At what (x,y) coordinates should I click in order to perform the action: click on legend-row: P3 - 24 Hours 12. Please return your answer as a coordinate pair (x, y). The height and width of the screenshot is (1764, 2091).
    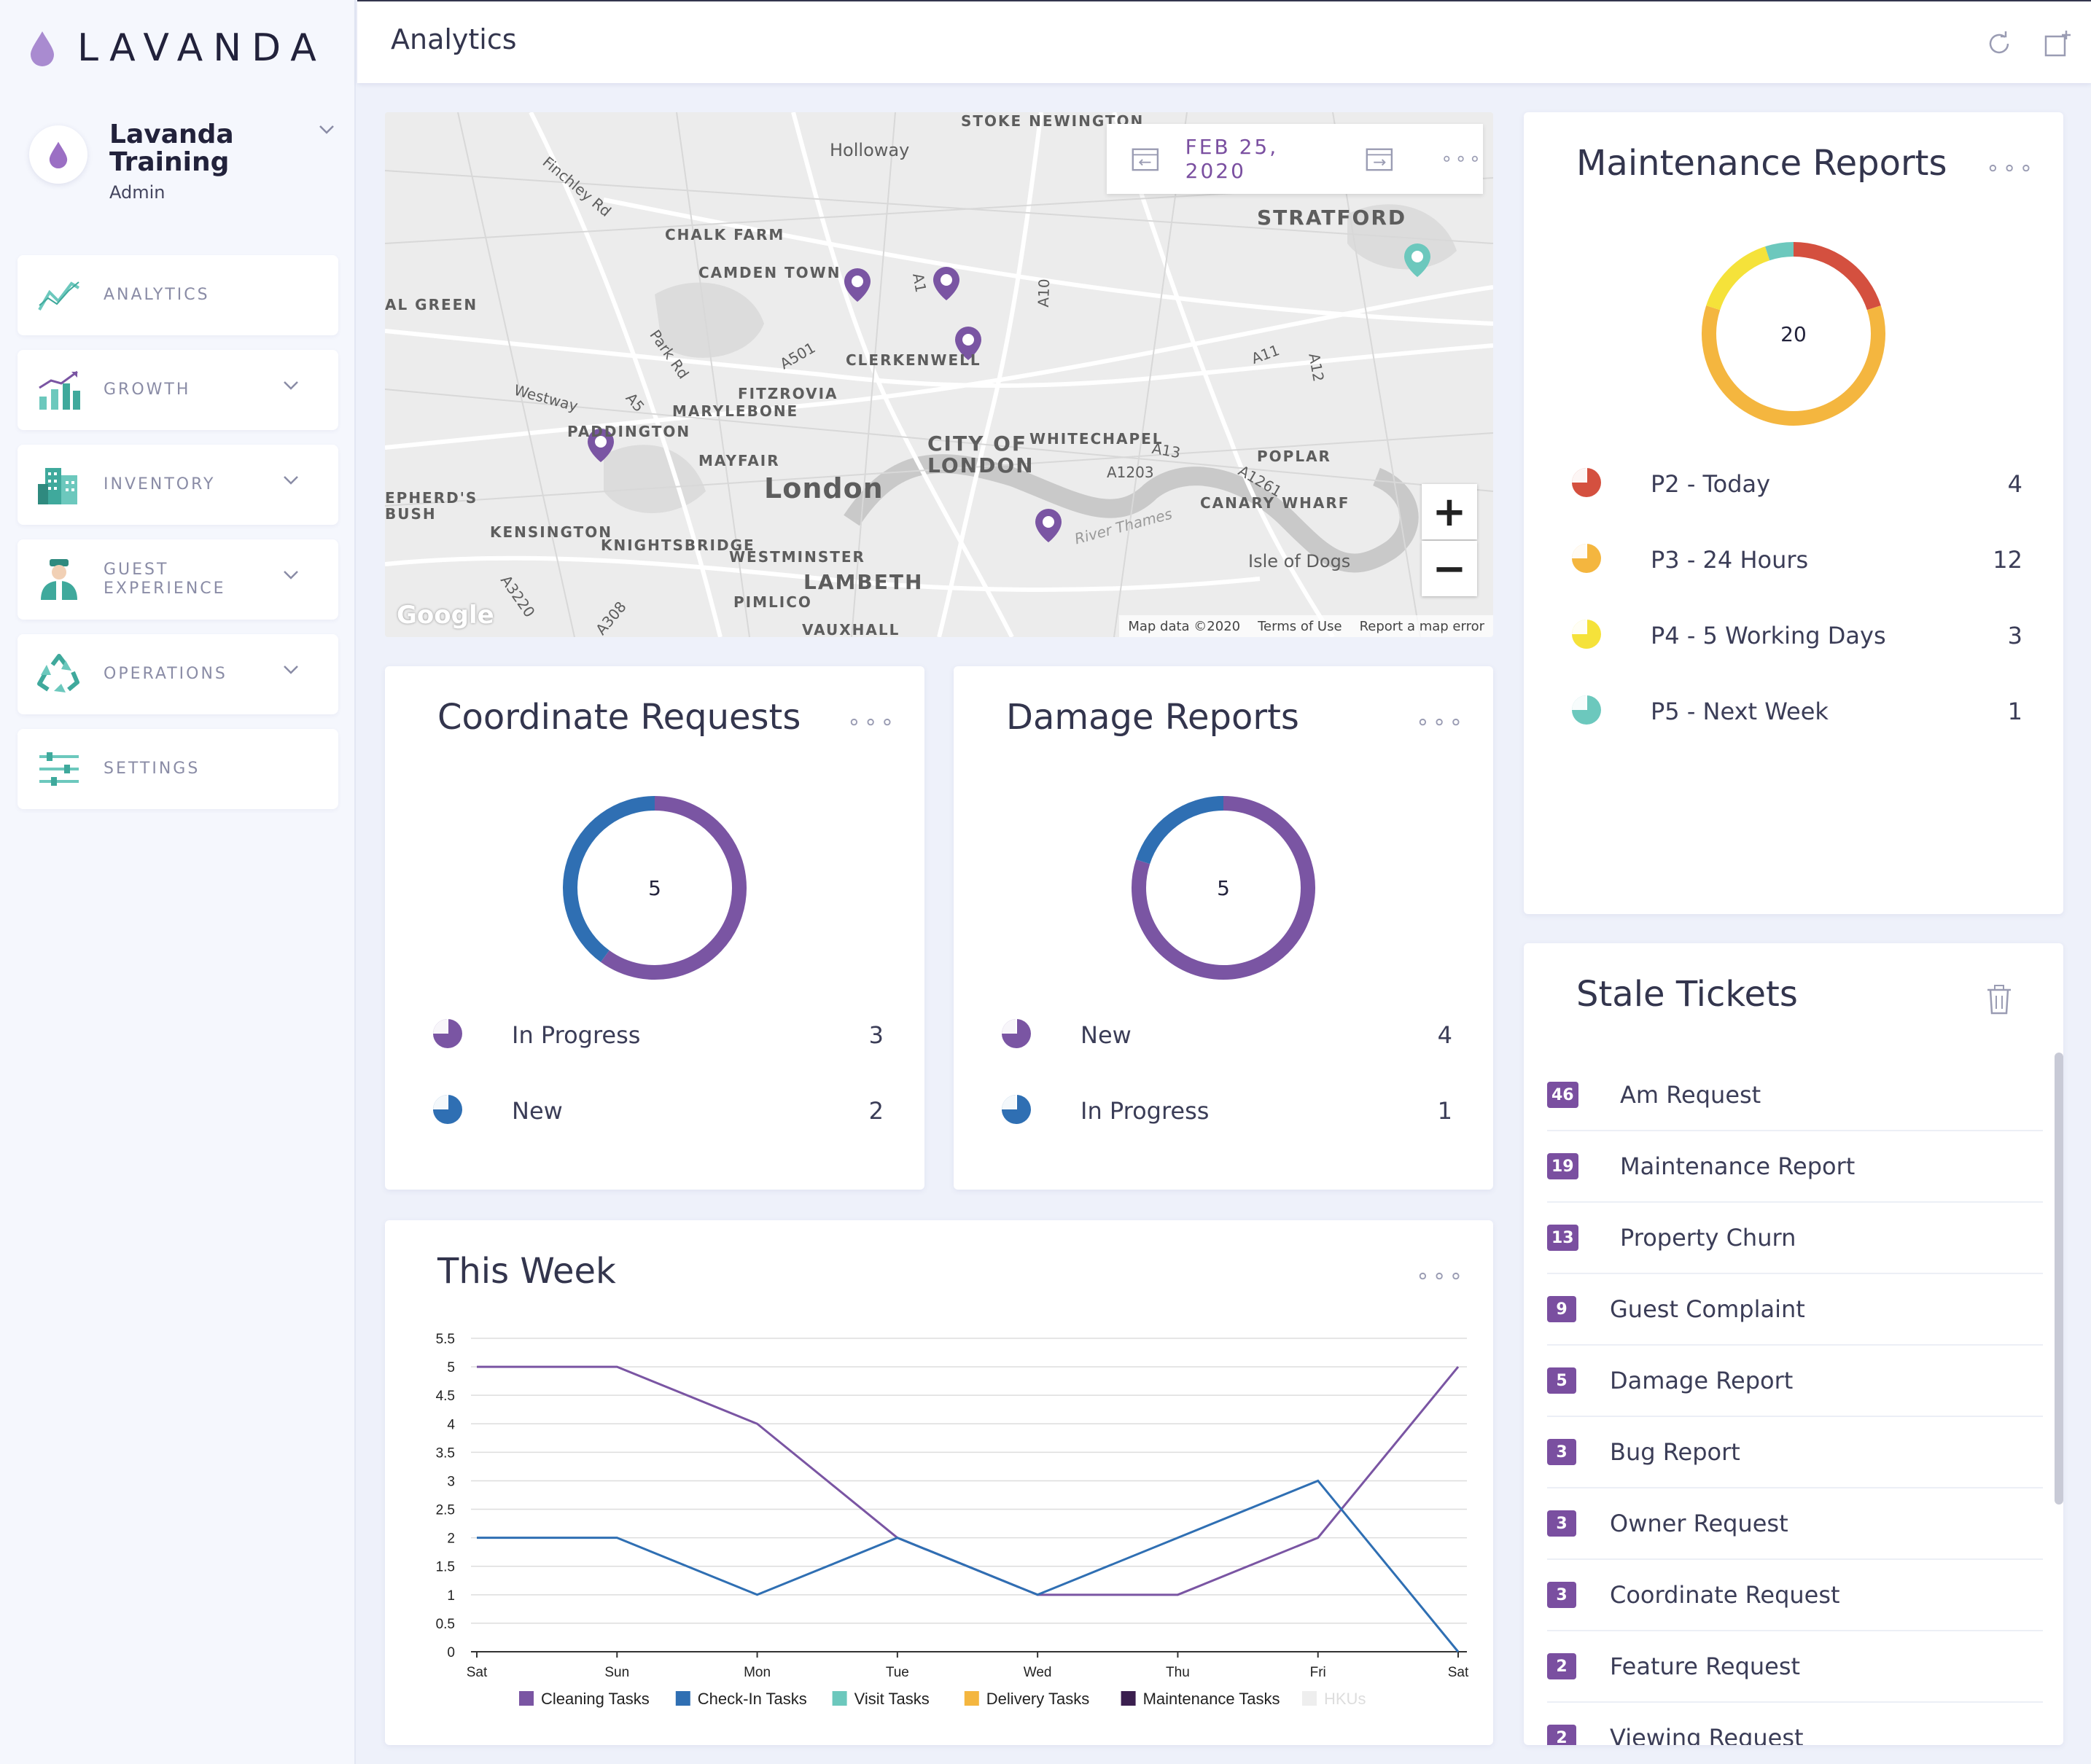
    Looking at the image, I should click on (1796, 560).